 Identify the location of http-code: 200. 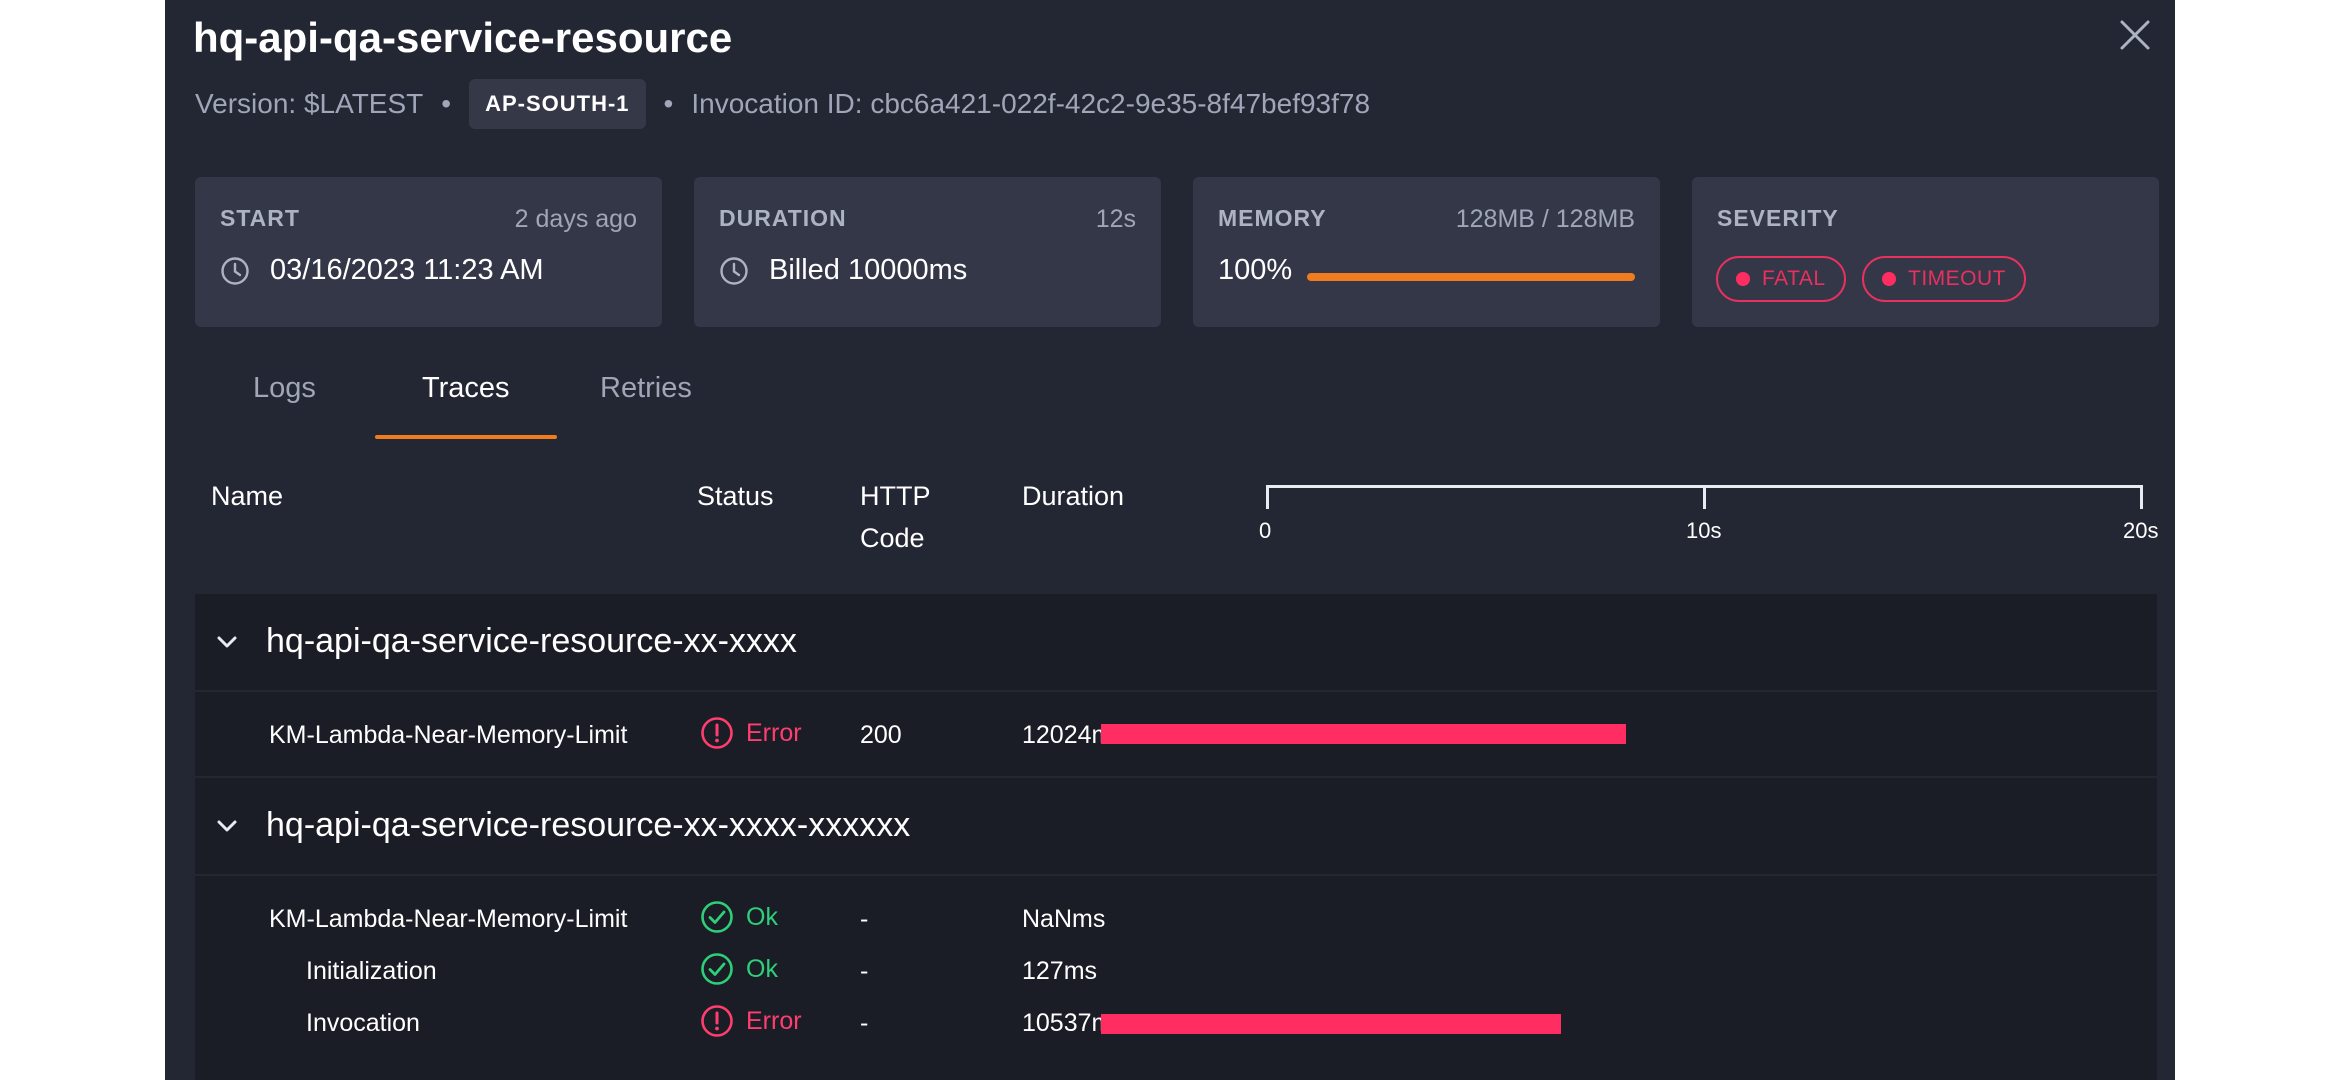
(881, 735).